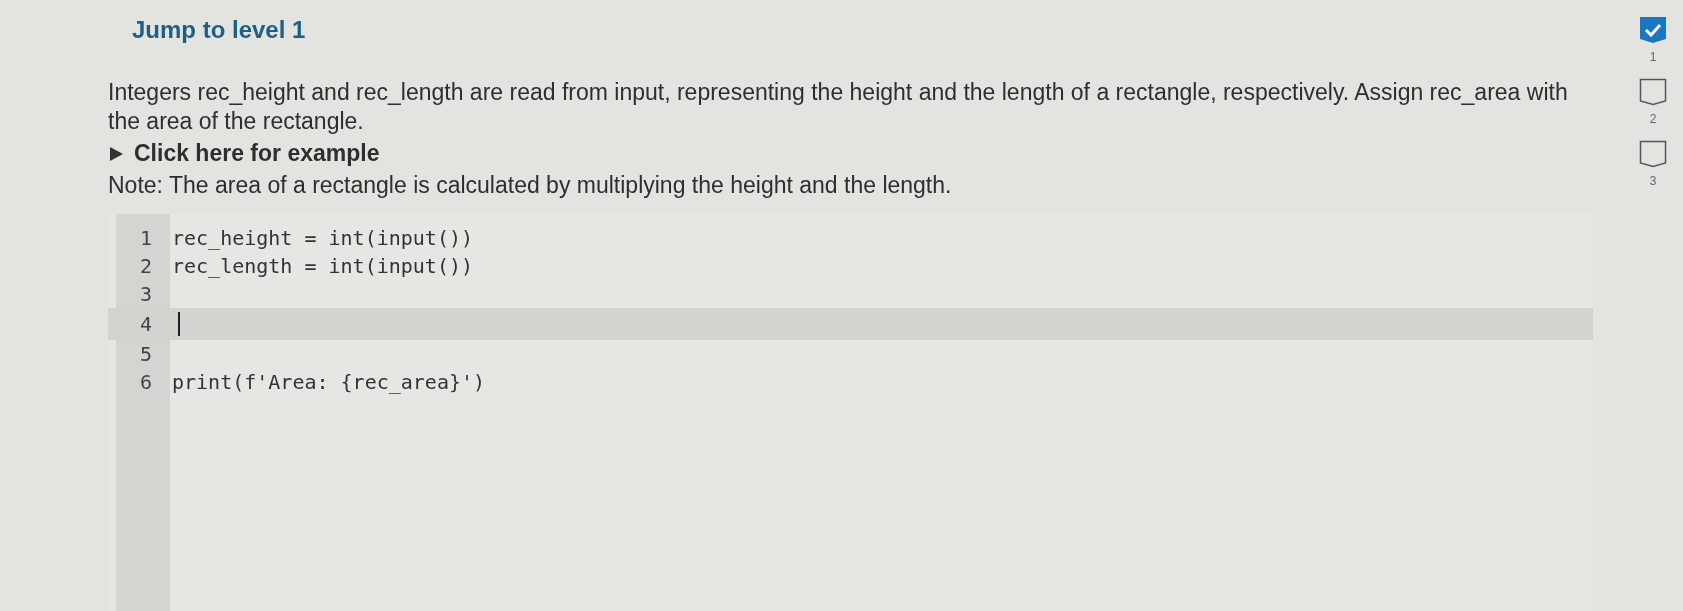 The height and width of the screenshot is (611, 1683). What do you see at coordinates (145, 294) in the screenshot?
I see `line-number: 3` at bounding box center [145, 294].